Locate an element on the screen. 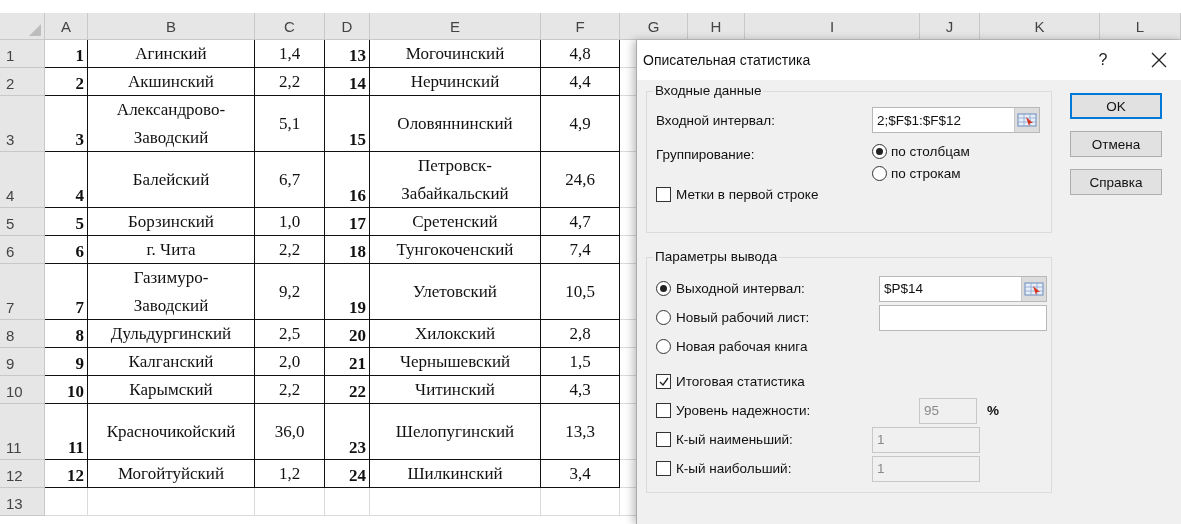  table-cell: Чернышевский is located at coordinates (455, 362).